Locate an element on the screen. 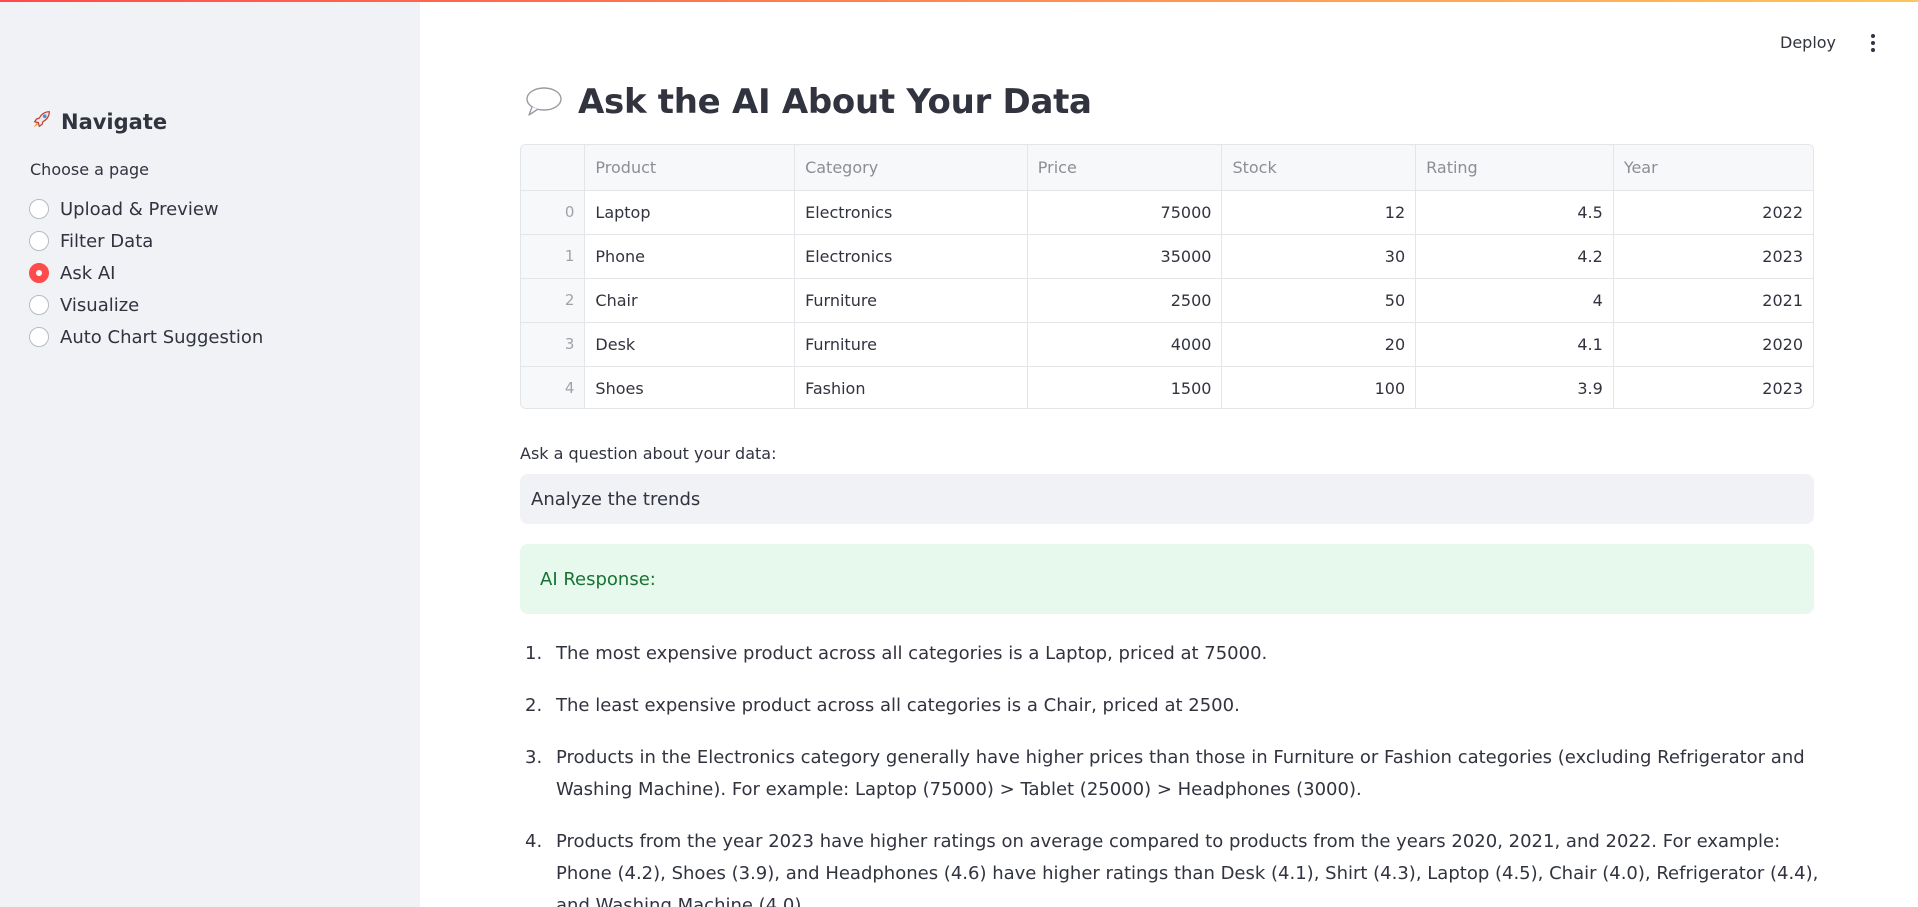  list-item-number: 3. is located at coordinates (534, 757).